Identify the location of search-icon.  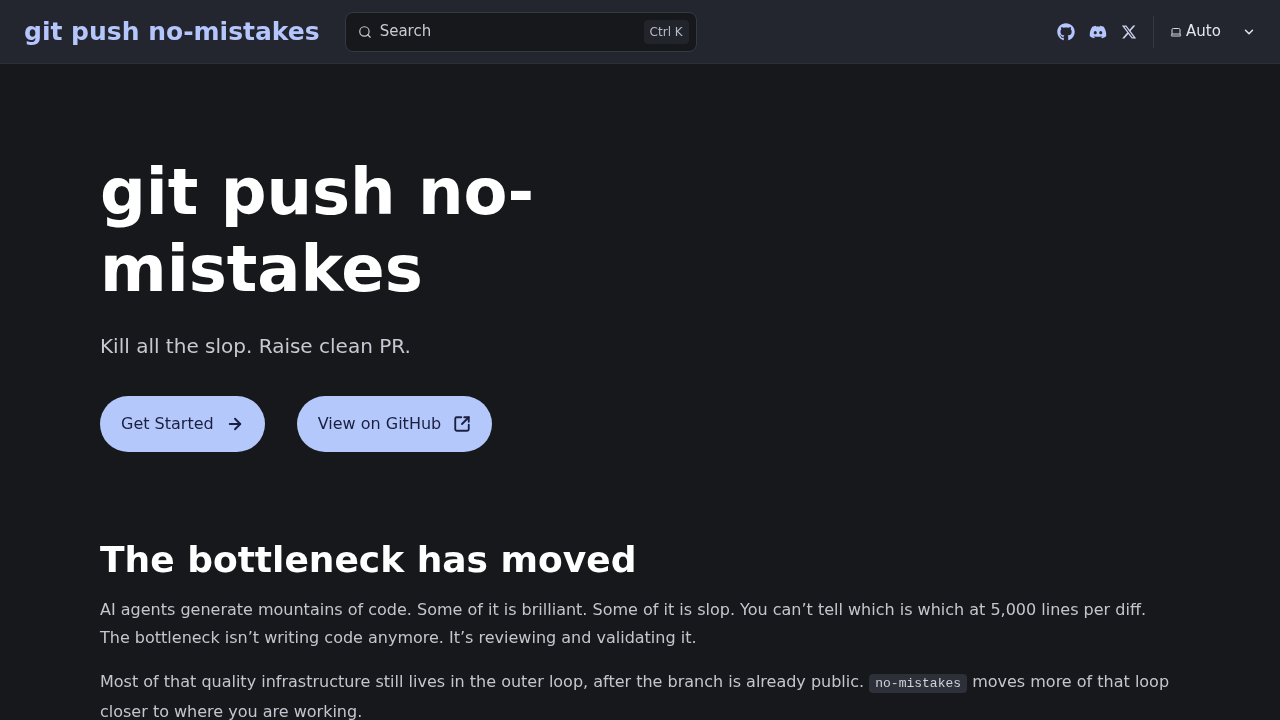
(364, 31).